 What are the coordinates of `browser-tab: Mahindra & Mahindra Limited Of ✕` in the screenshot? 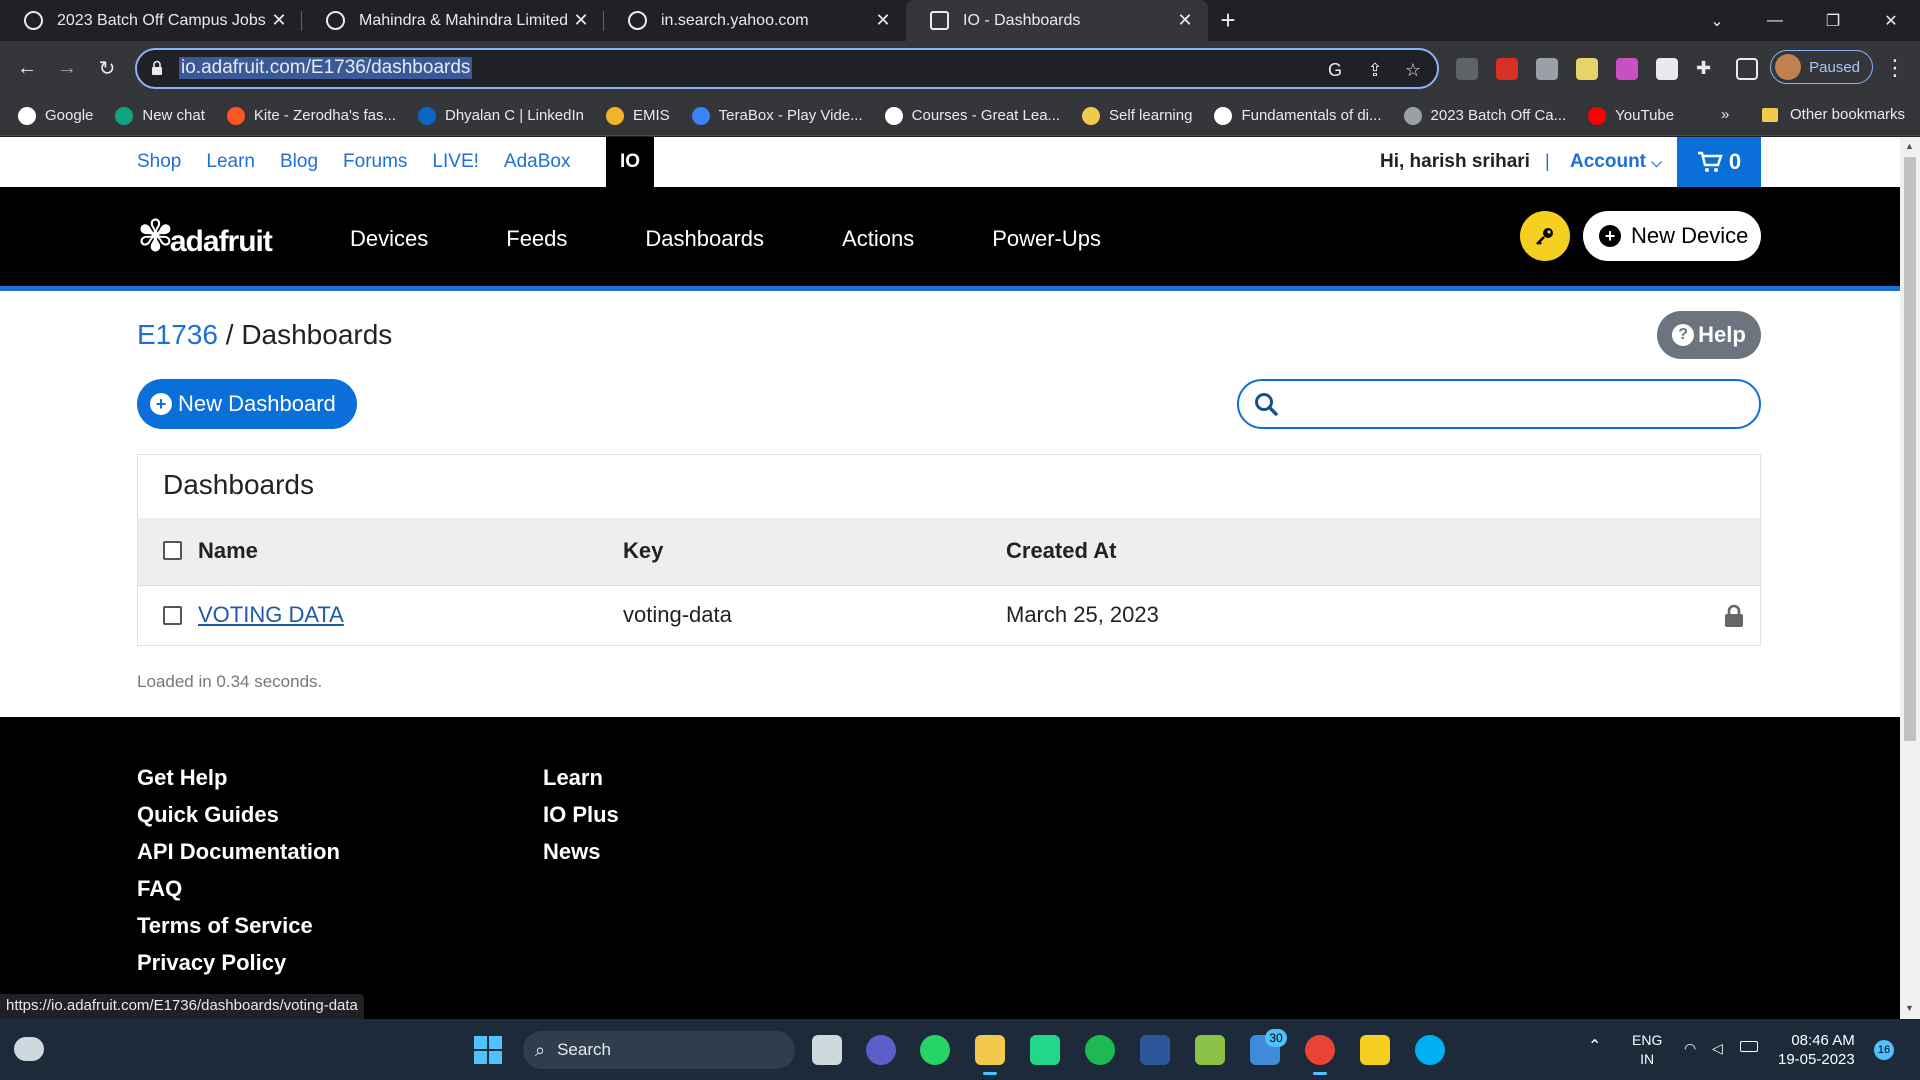 It's located at (453, 20).